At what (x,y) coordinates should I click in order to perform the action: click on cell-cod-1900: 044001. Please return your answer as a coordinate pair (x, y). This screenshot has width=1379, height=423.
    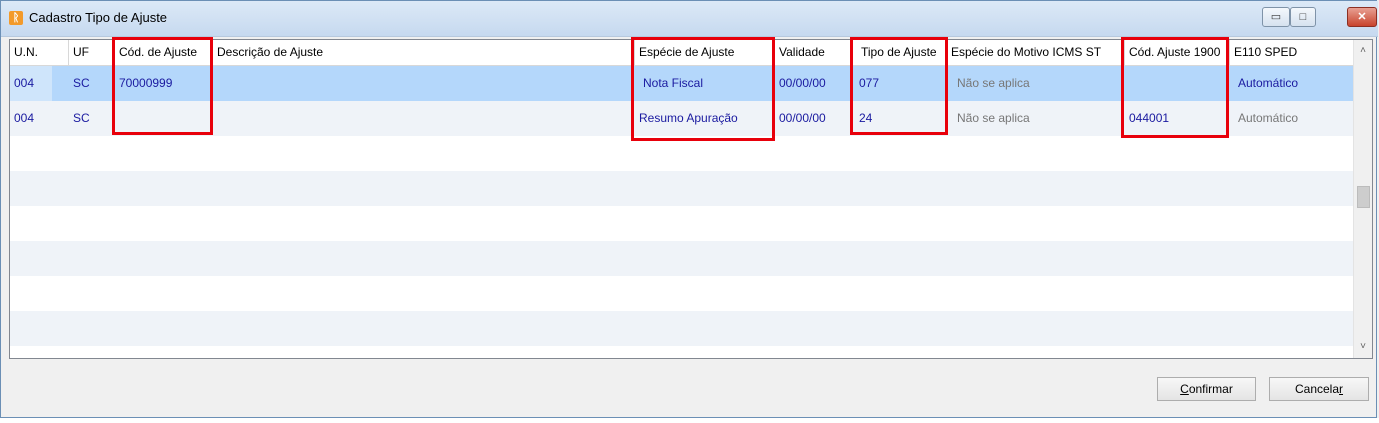
    Looking at the image, I should click on (1177, 118).